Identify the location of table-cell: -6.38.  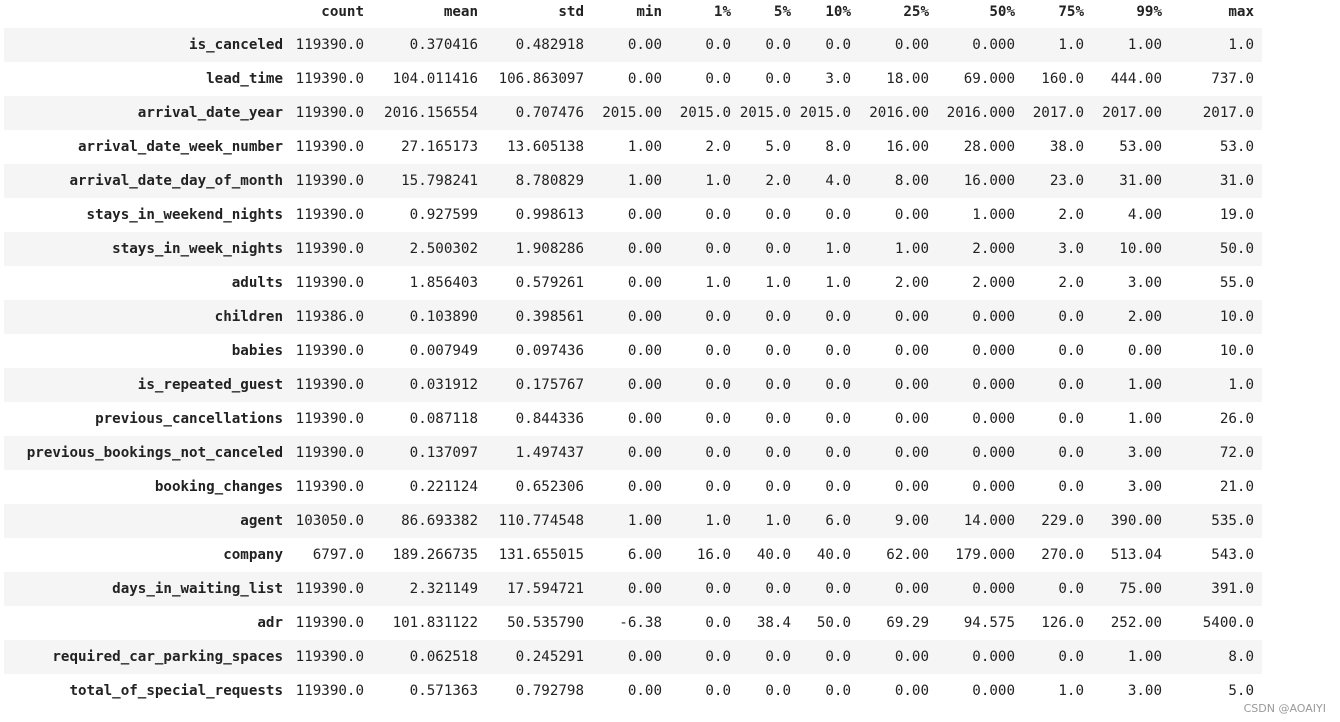
(640, 623).